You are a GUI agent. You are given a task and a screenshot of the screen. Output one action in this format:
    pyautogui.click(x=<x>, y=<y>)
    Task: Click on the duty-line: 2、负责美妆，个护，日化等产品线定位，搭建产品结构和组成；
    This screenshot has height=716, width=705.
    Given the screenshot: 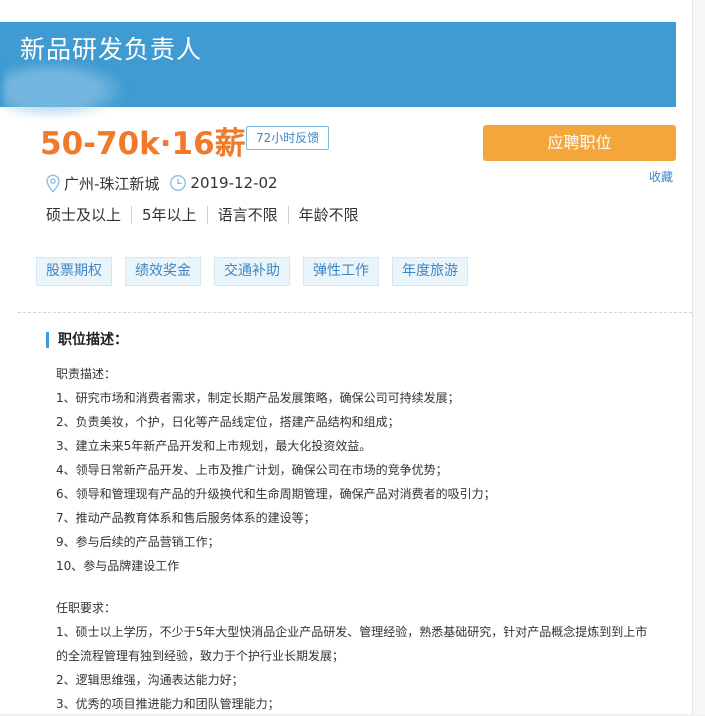 What is the action you would take?
    pyautogui.click(x=228, y=422)
    